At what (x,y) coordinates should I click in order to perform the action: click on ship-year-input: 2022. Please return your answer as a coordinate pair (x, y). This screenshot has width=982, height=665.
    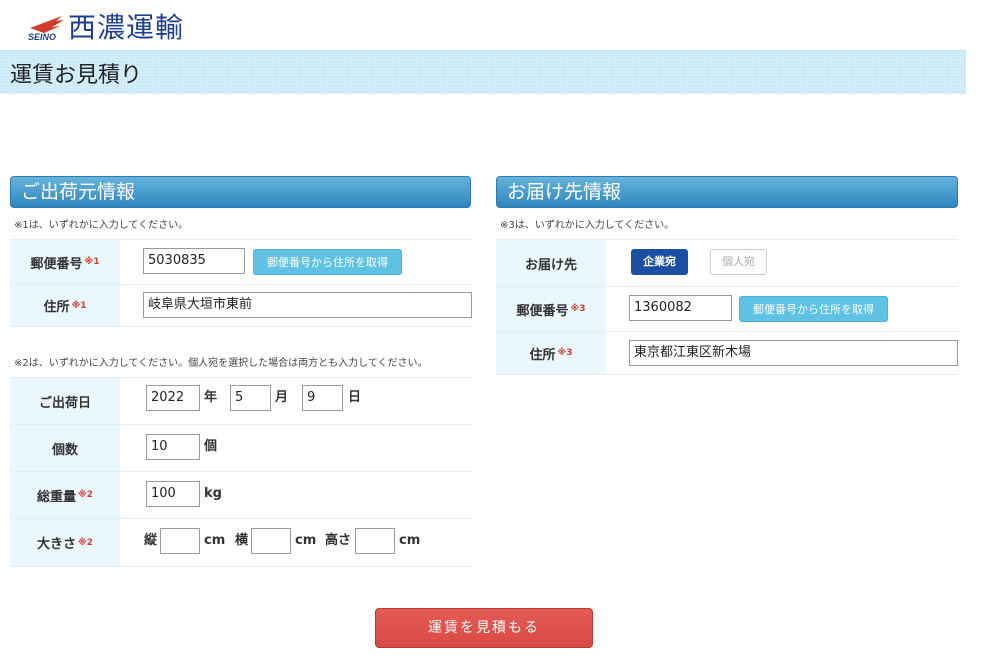
    Looking at the image, I should click on (173, 398).